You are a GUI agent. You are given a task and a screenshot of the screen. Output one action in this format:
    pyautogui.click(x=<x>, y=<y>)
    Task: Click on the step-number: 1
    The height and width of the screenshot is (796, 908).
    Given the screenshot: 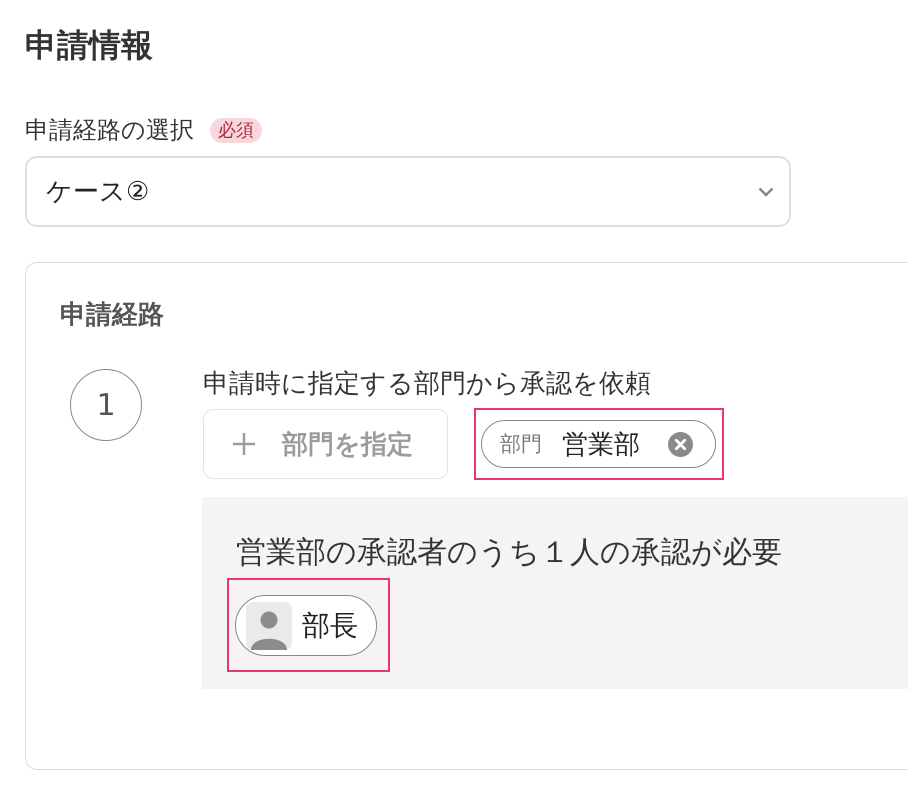 What is the action you would take?
    pyautogui.click(x=106, y=405)
    